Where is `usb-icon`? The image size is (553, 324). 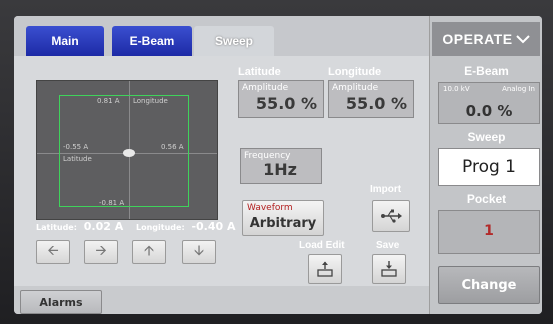 usb-icon is located at coordinates (391, 216).